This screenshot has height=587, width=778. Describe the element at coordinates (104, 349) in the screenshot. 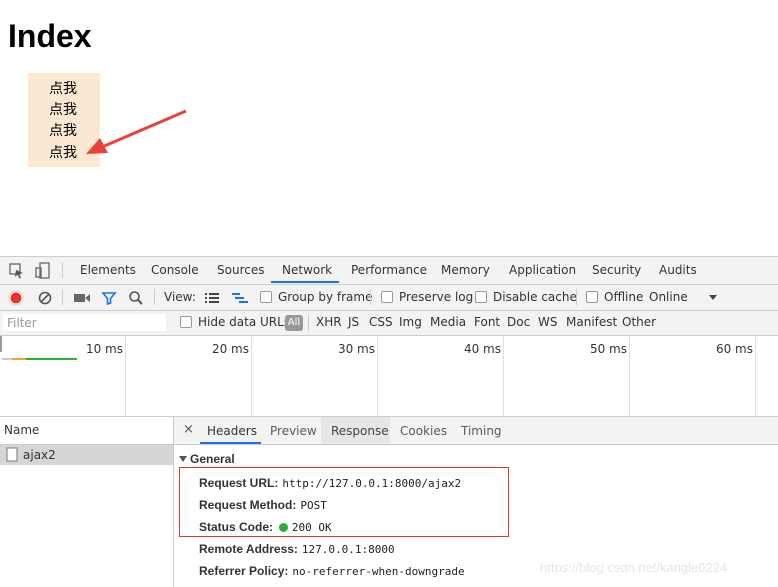

I see `tick-label: 10 ms` at that location.